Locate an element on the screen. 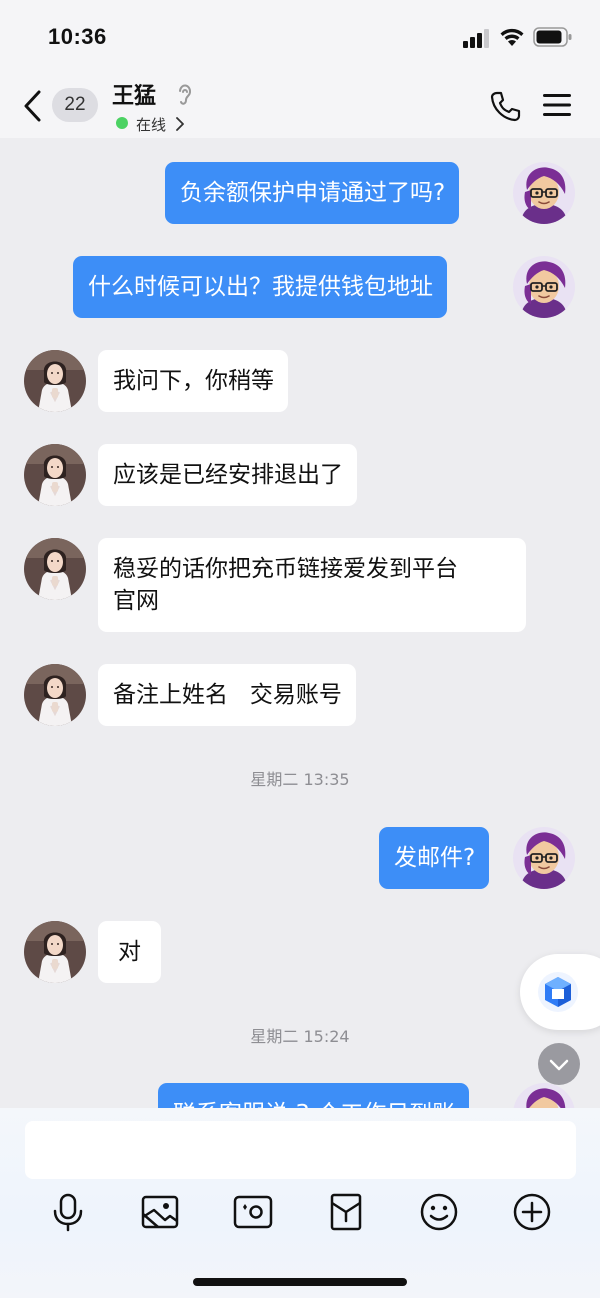 This screenshot has width=600, height=1298. wifi-icon is located at coordinates (512, 37).